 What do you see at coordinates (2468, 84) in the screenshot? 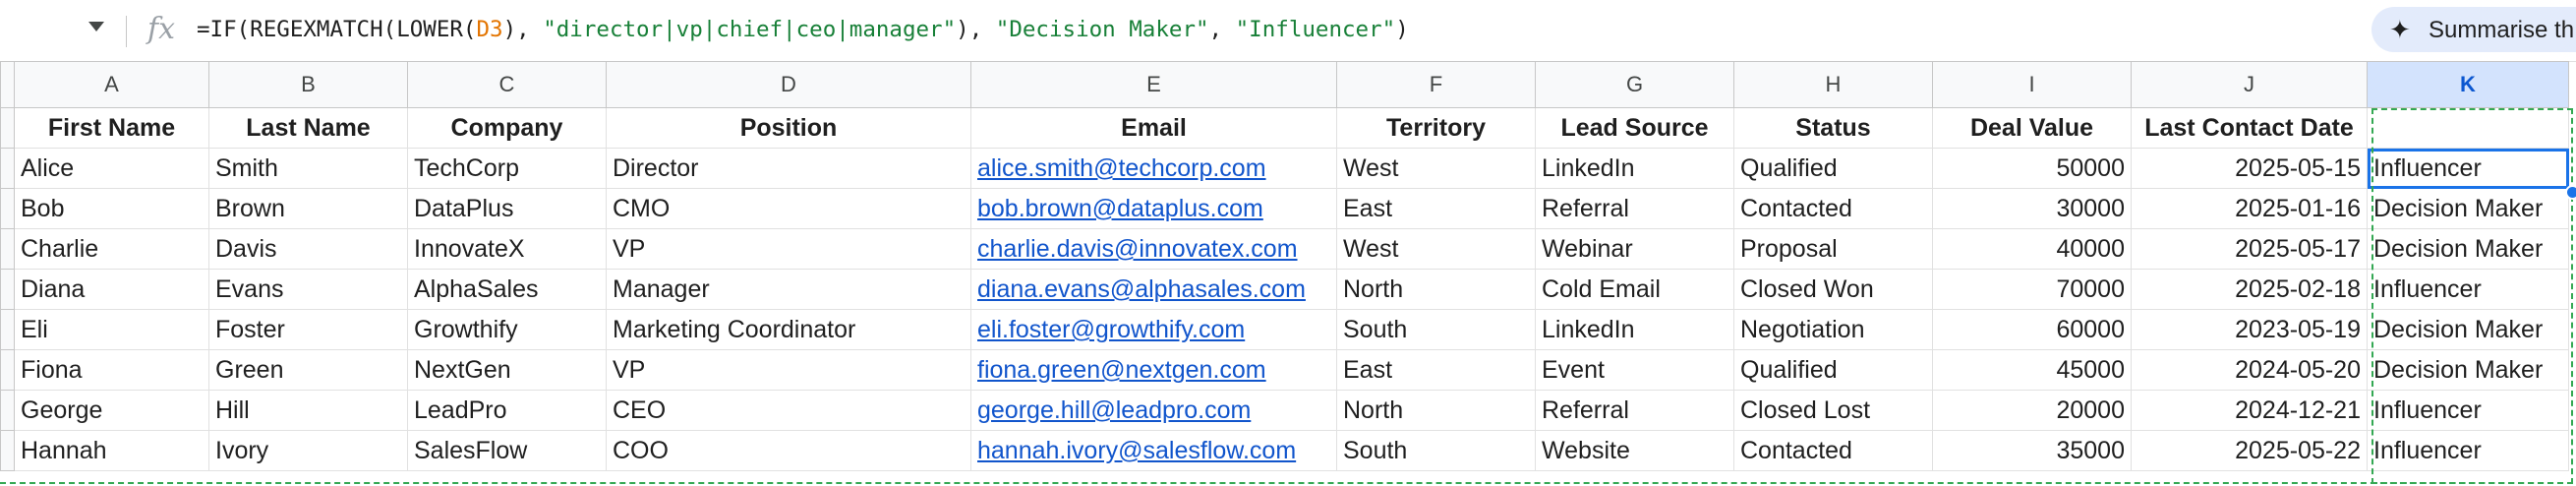
I see `column-header-k: K` at bounding box center [2468, 84].